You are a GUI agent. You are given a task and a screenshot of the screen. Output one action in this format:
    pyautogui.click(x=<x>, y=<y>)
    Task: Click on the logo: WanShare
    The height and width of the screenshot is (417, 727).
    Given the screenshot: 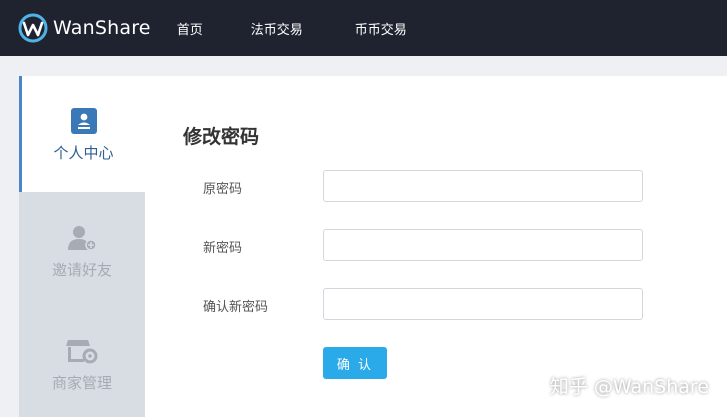 What is the action you would take?
    pyautogui.click(x=84, y=28)
    